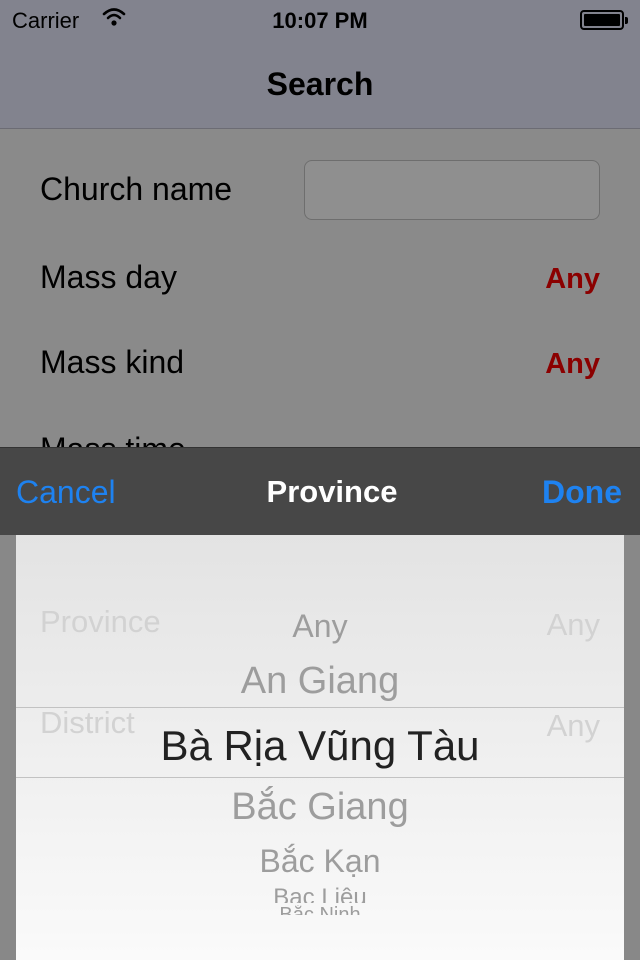 The image size is (640, 960). I want to click on picker-option: Bắc Giang, so click(320, 807).